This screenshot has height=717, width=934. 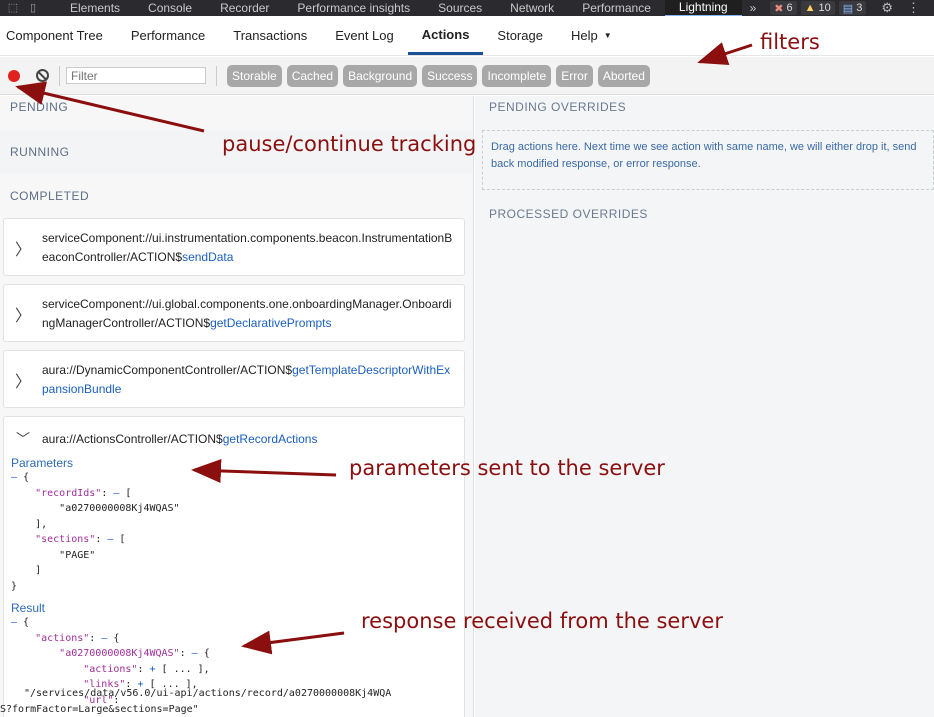 I want to click on warning-count-badge: ▲ 10, so click(x=817, y=8).